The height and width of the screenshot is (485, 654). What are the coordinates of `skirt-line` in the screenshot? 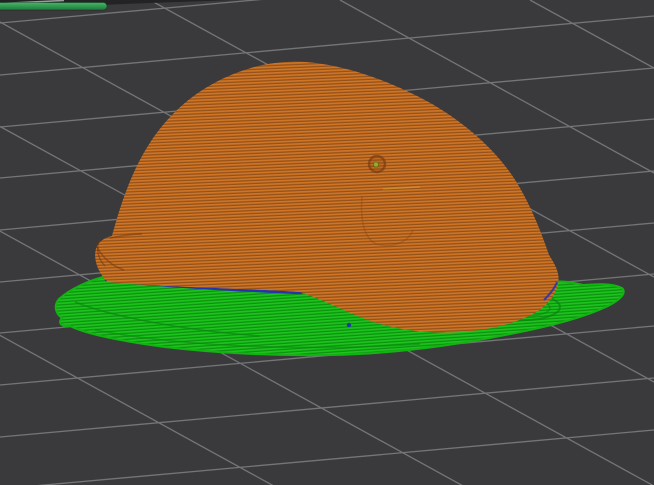 It's located at (54, 6).